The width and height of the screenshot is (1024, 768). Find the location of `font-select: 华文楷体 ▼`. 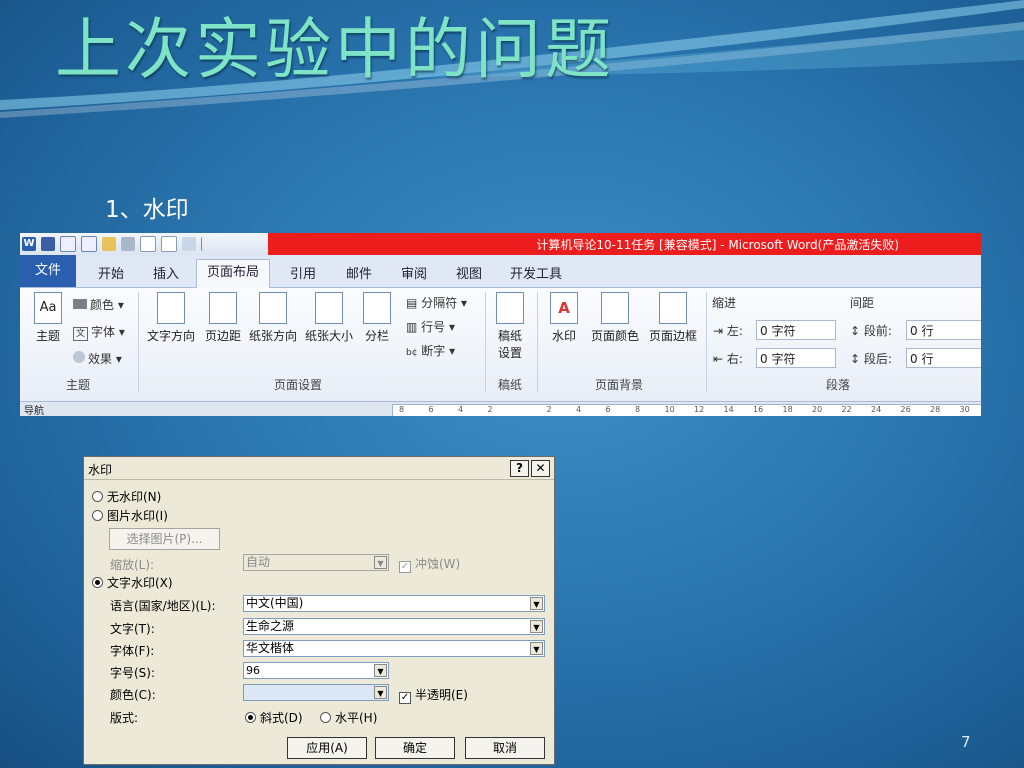

font-select: 华文楷体 ▼ is located at coordinates (394, 648).